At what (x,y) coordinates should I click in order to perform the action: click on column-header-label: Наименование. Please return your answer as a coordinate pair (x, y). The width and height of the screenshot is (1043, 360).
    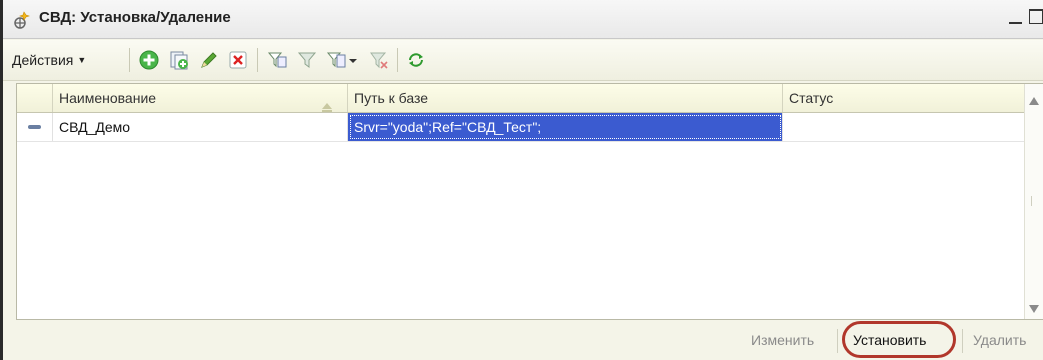
    Looking at the image, I should click on (108, 98).